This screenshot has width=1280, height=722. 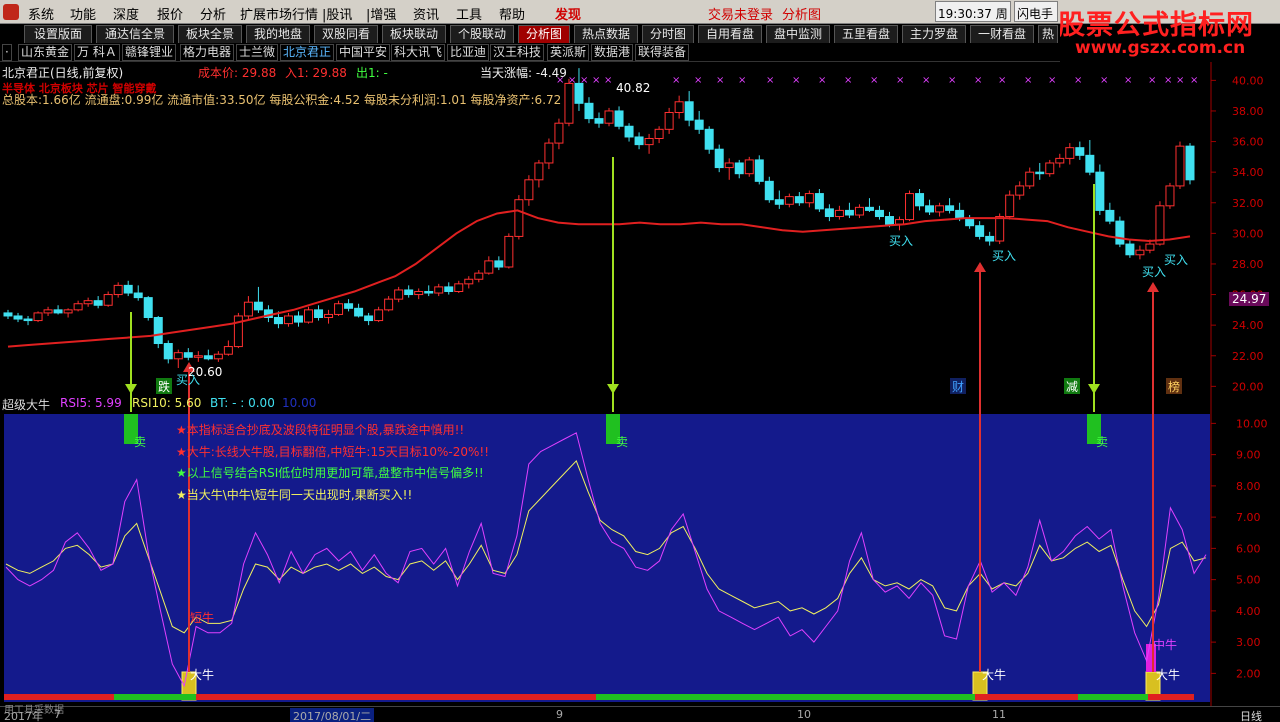 I want to click on mid-bull-label: 中牛, so click(x=1165, y=645).